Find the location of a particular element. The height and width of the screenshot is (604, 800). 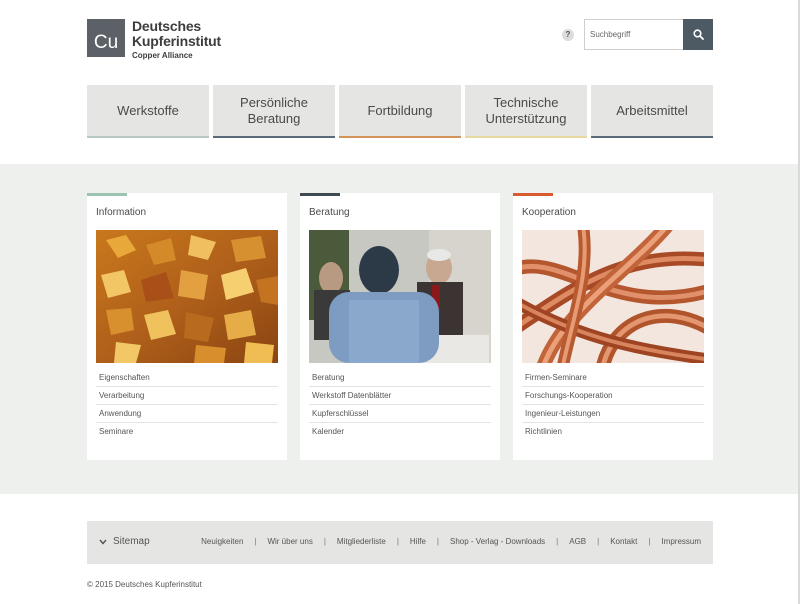

footer-link-wir-ueber-uns: Wir über uns is located at coordinates (289, 541).